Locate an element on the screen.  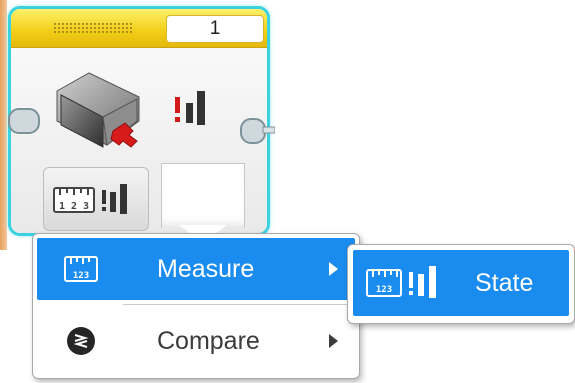
menu-item-measure: 123 Measure is located at coordinates (196, 269).